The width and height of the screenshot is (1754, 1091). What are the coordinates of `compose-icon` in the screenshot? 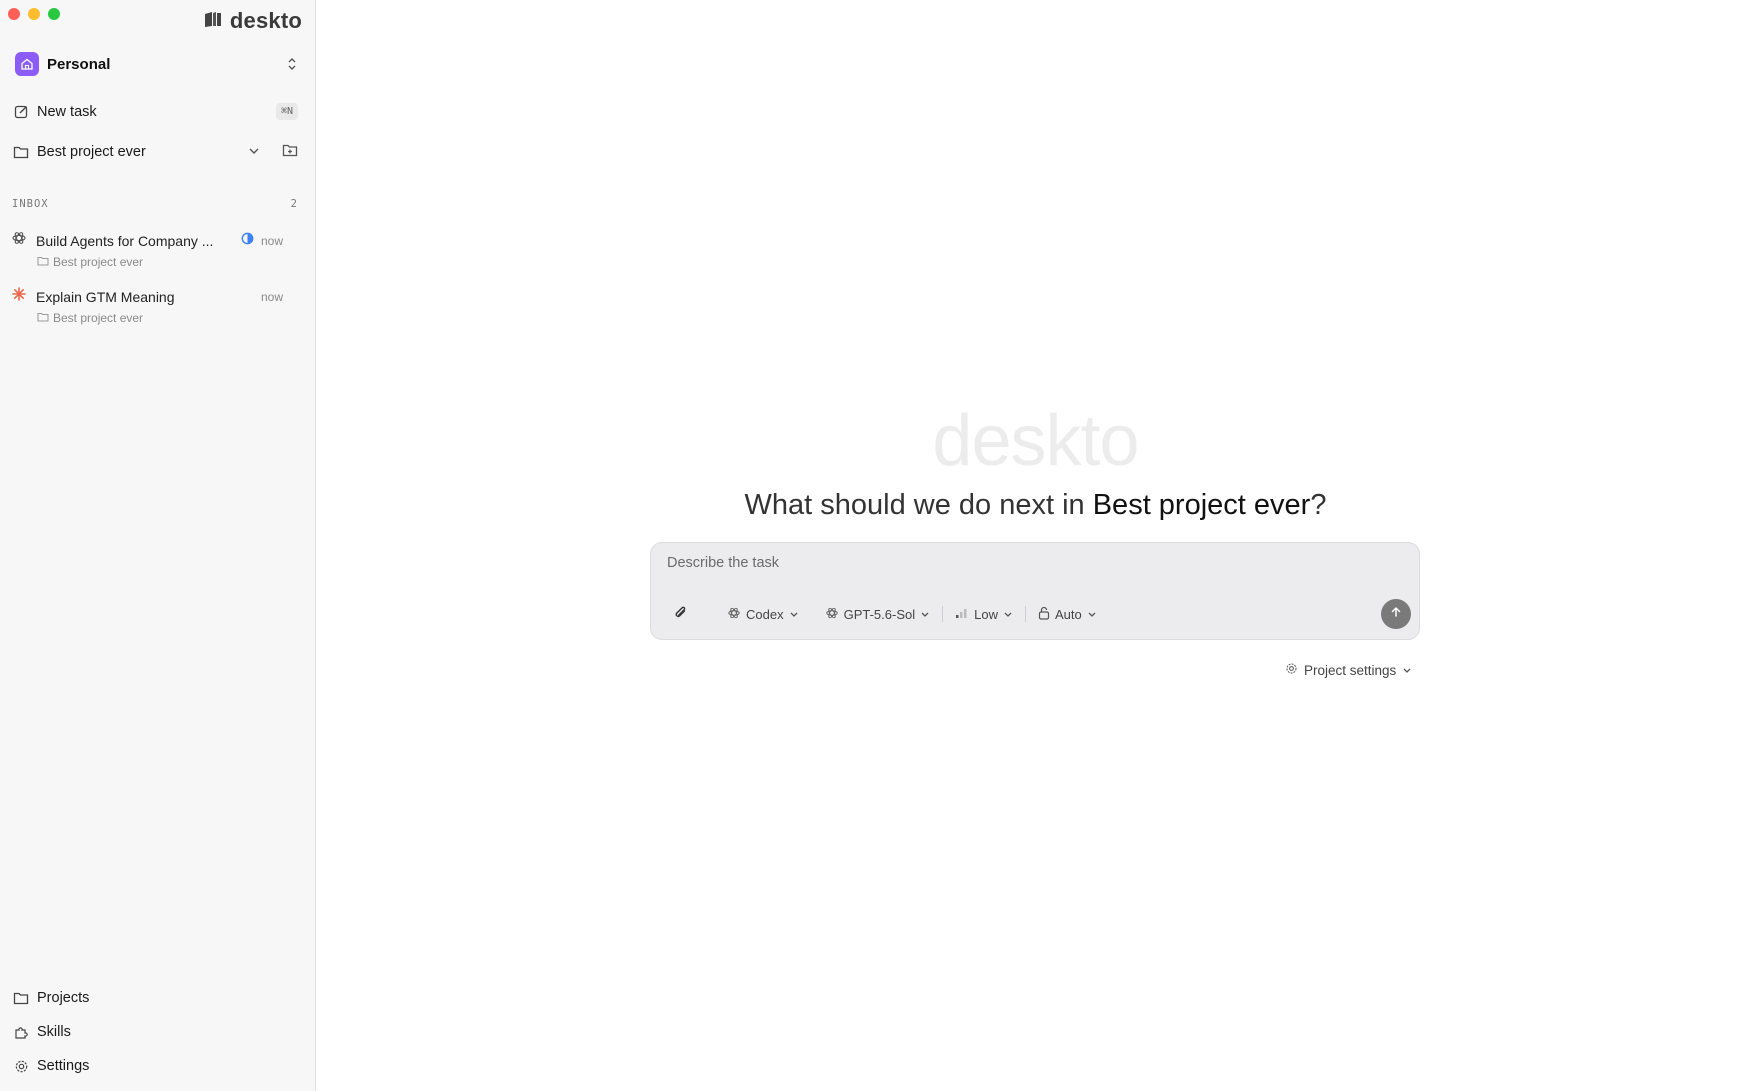 It's located at (21, 112).